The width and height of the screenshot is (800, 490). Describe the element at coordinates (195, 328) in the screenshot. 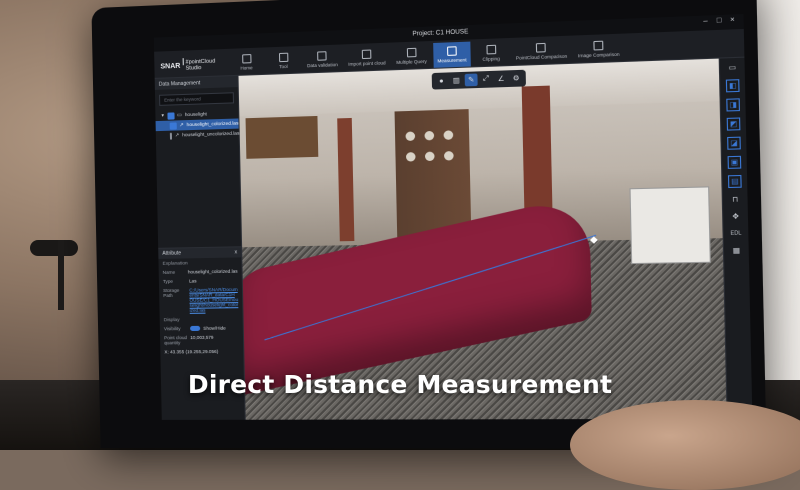

I see `visibility-toggle` at that location.